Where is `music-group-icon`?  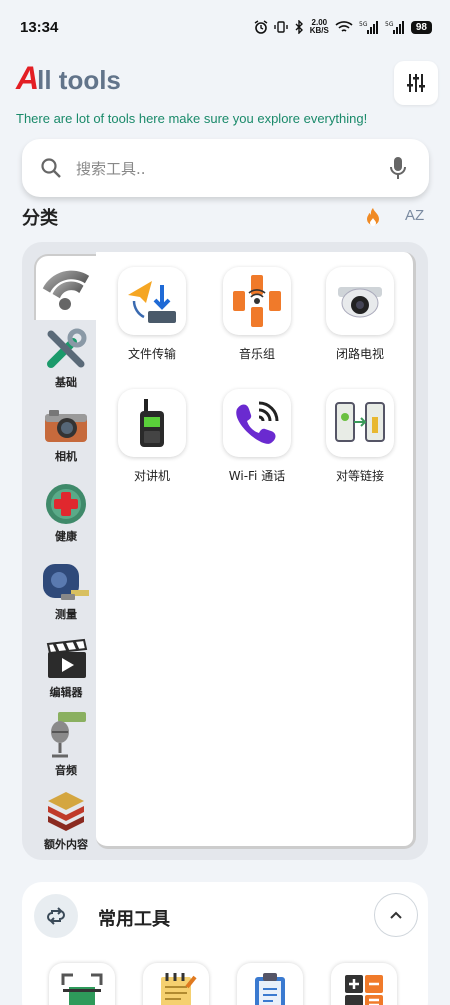 music-group-icon is located at coordinates (257, 301).